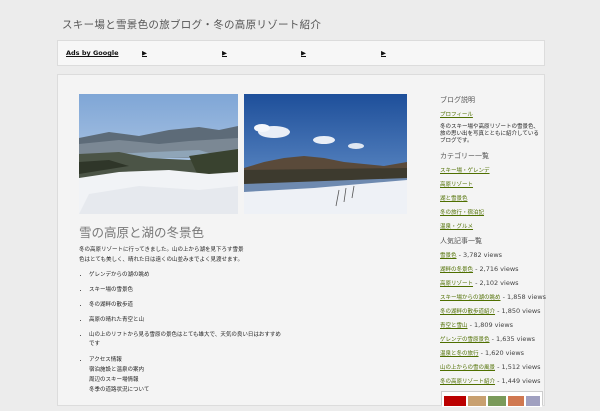 The width and height of the screenshot is (600, 411). I want to click on popular-post-link: 湖畔の冬景色, so click(456, 270).